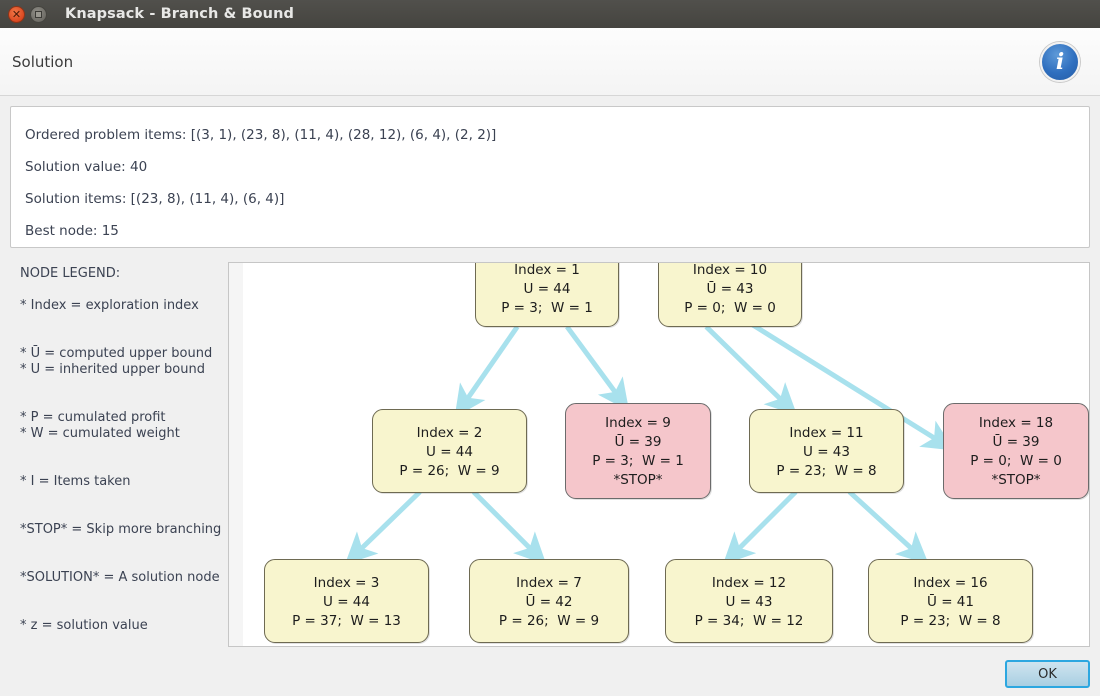  What do you see at coordinates (75, 481) in the screenshot?
I see `legend-line-i: * I = Items taken` at bounding box center [75, 481].